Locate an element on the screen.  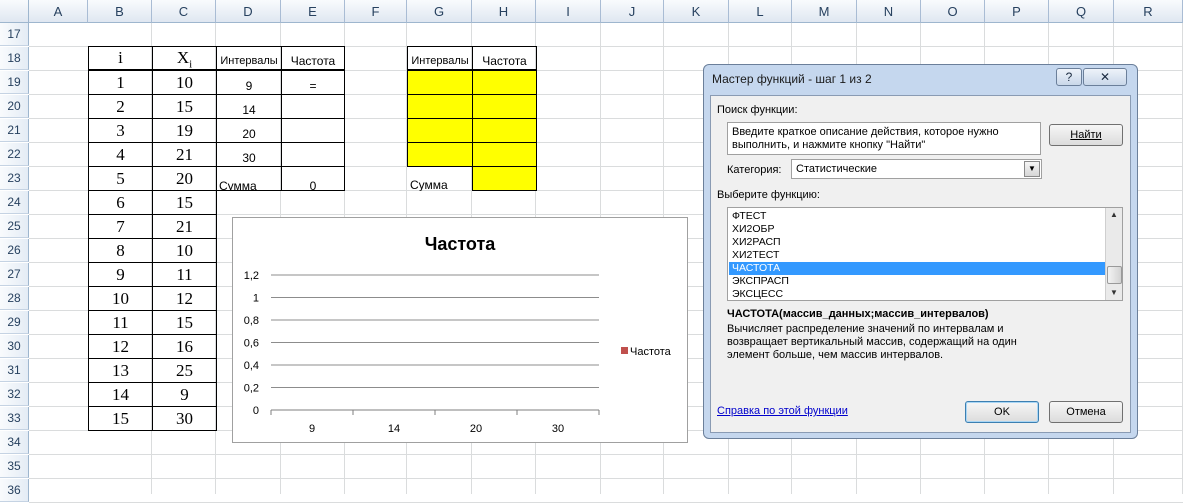
cell-b23: 5 is located at coordinates (120, 178).